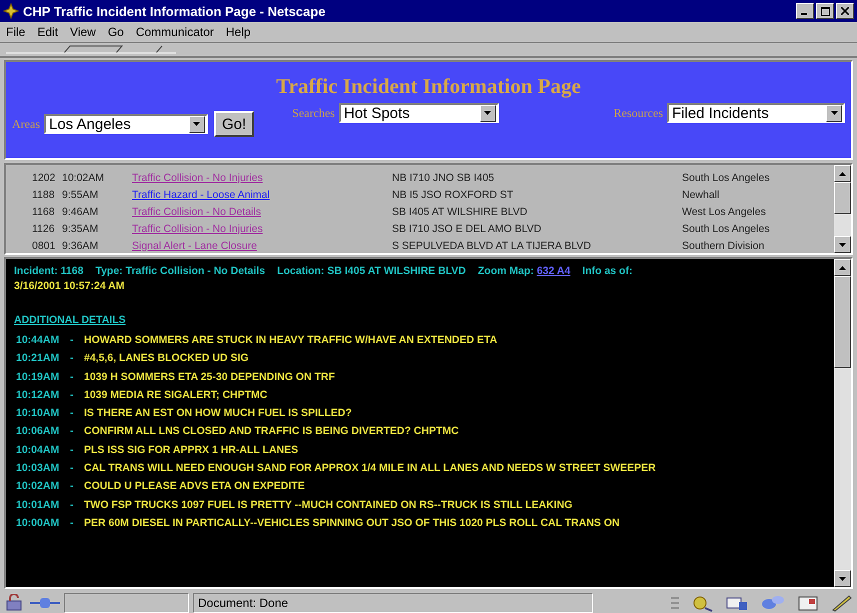 The width and height of the screenshot is (857, 613). I want to click on status-text: Document: Done, so click(393, 603).